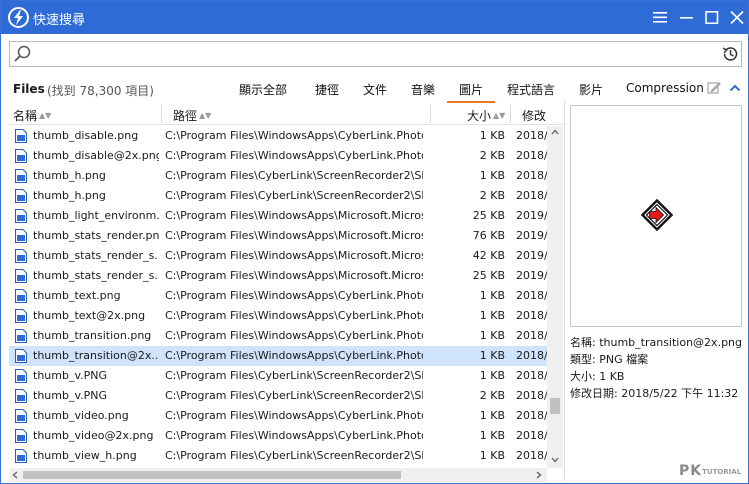 The image size is (749, 484). What do you see at coordinates (29, 89) in the screenshot?
I see `files-label: Files` at bounding box center [29, 89].